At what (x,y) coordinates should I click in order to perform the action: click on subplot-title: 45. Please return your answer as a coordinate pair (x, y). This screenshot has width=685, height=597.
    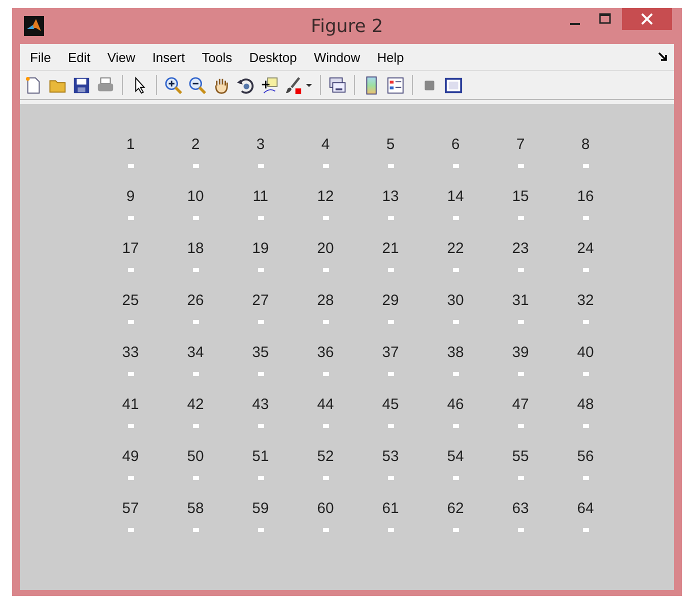
    Looking at the image, I should click on (390, 405).